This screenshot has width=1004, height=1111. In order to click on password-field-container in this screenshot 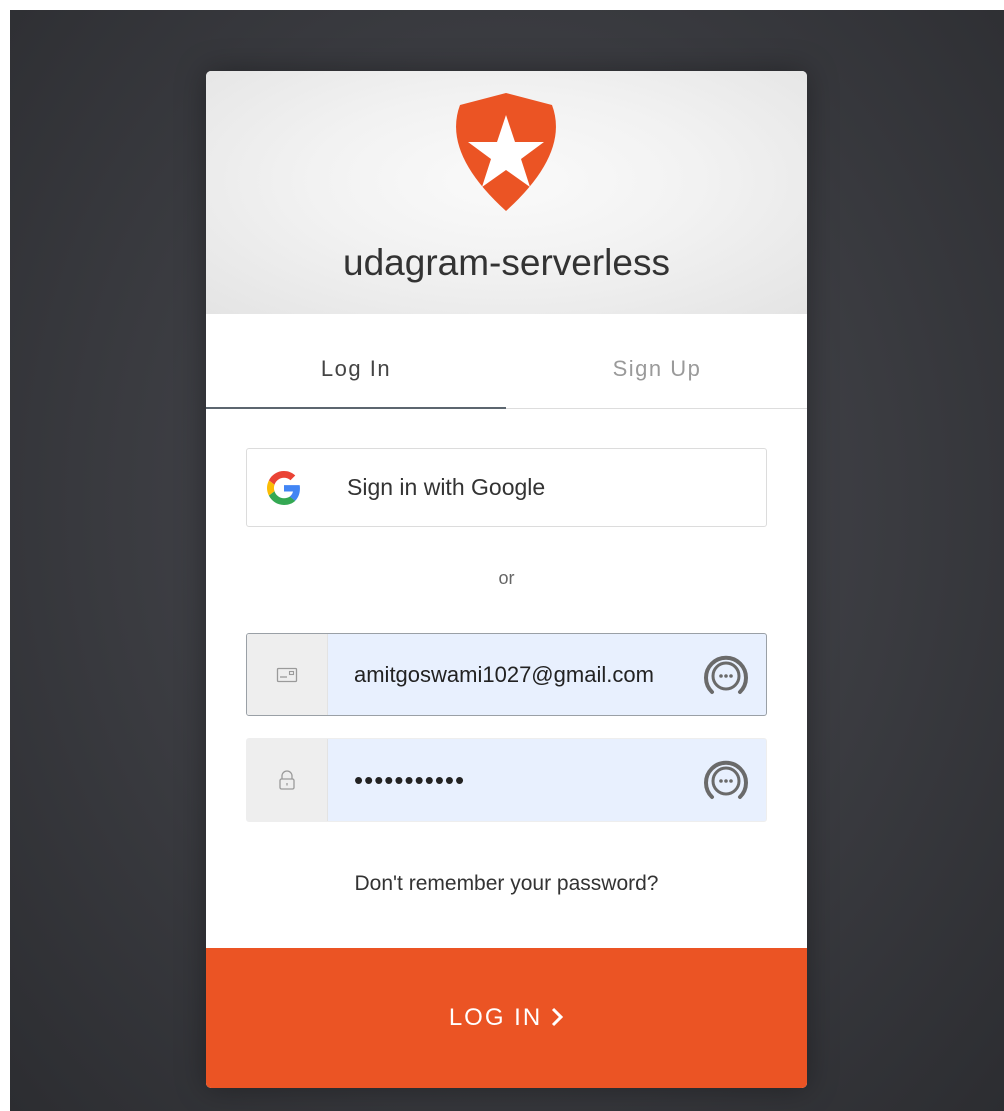, I will do `click(506, 780)`.